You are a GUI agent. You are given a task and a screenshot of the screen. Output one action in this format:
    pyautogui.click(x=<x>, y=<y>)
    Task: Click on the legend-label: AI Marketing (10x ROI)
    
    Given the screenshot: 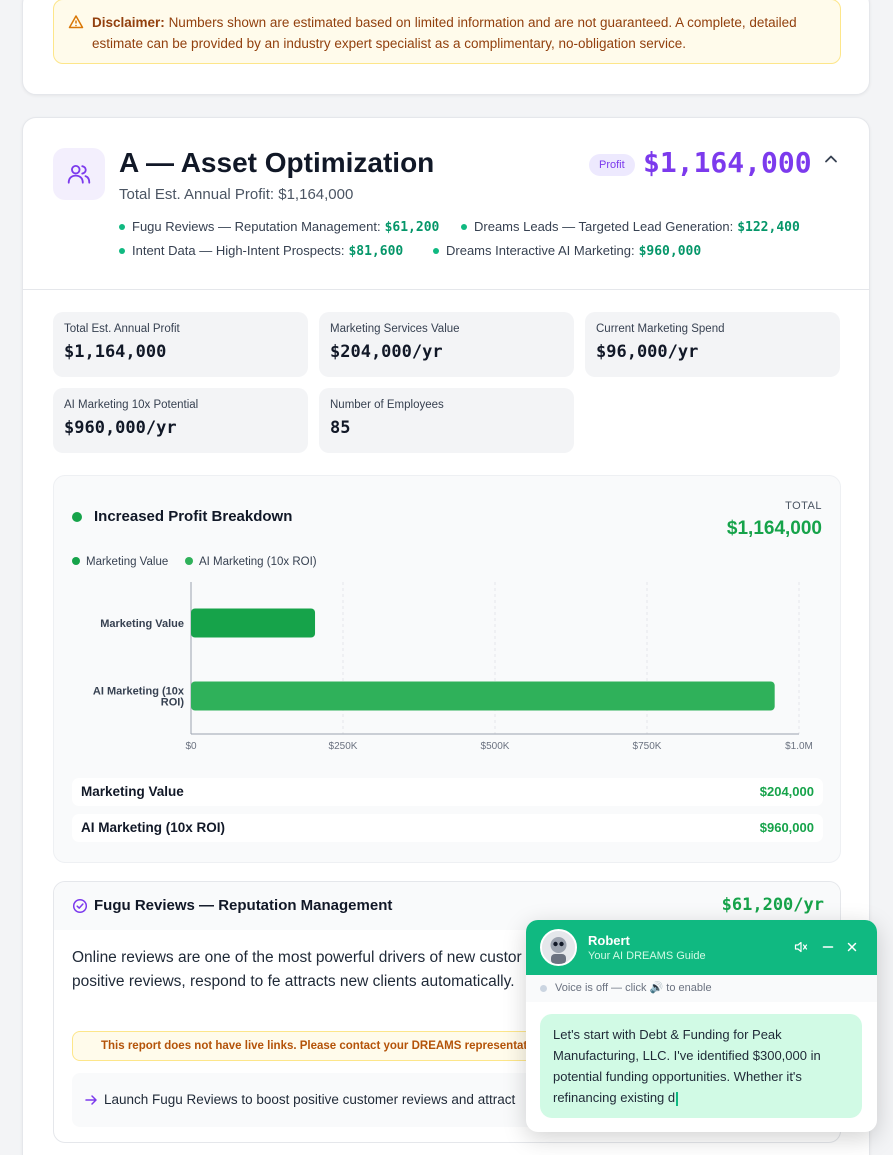 What is the action you would take?
    pyautogui.click(x=258, y=562)
    